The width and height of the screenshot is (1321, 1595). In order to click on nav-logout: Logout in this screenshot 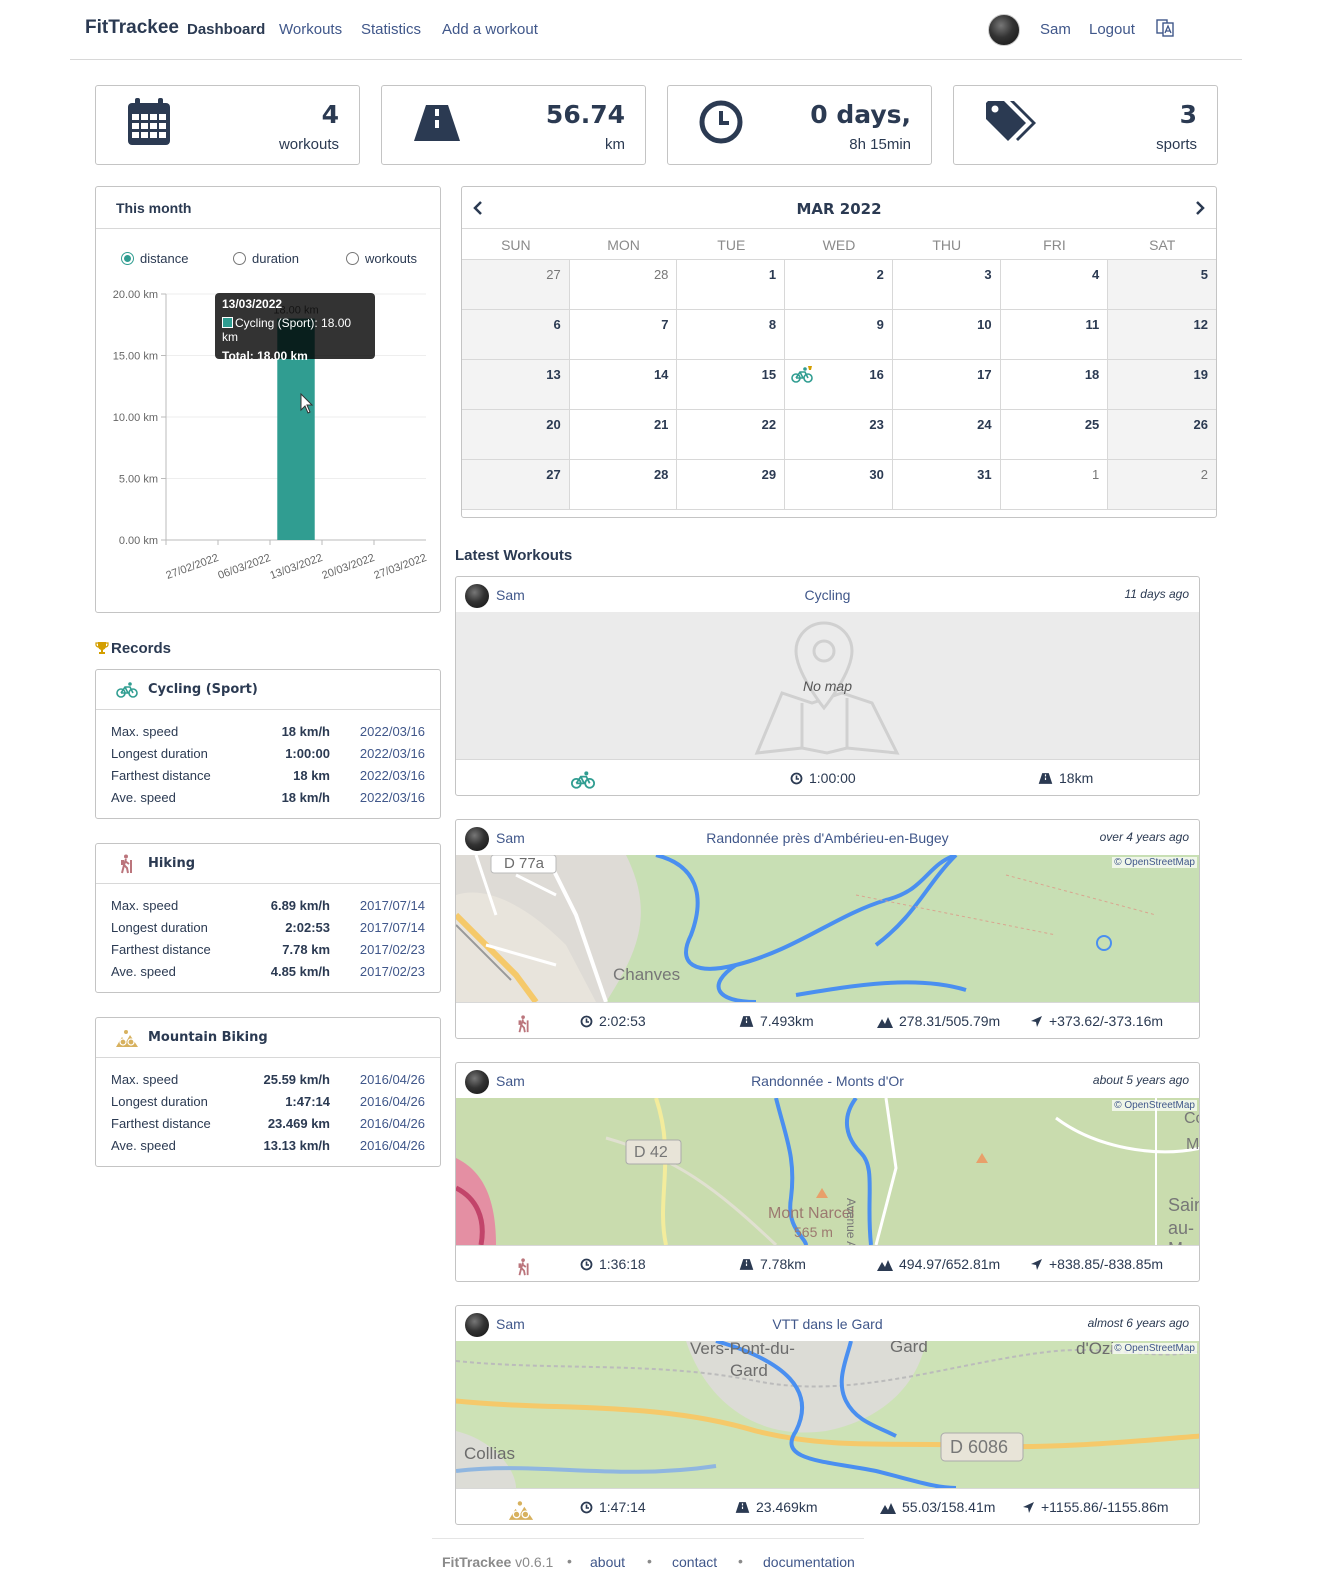, I will do `click(1112, 29)`.